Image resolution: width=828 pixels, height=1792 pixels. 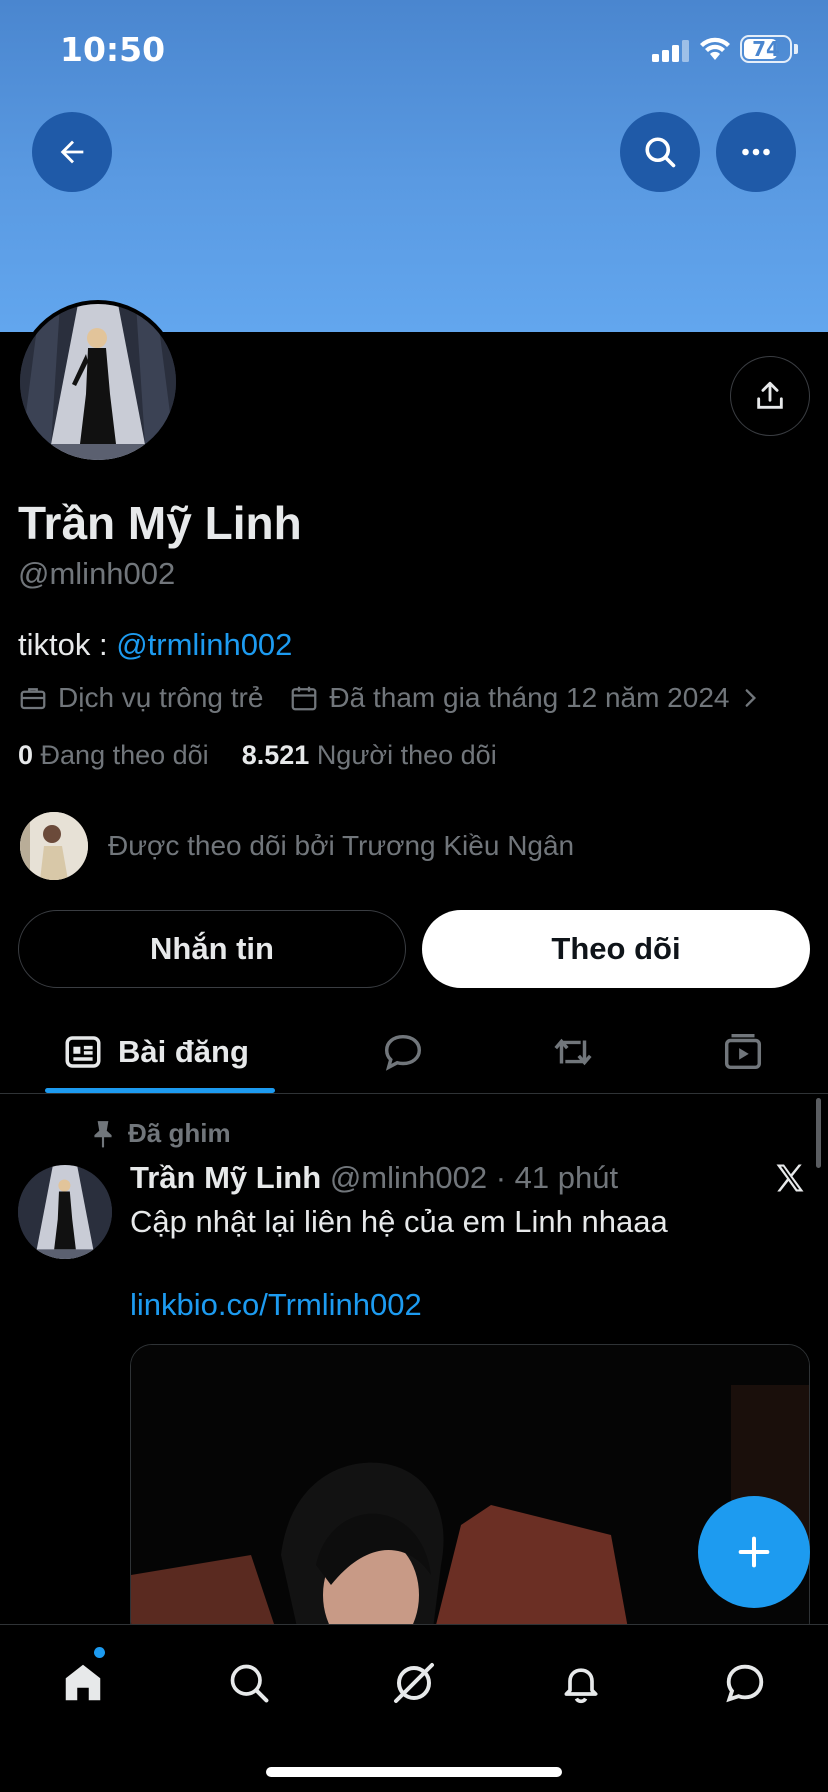 I want to click on battery-percent: 74, so click(x=766, y=49).